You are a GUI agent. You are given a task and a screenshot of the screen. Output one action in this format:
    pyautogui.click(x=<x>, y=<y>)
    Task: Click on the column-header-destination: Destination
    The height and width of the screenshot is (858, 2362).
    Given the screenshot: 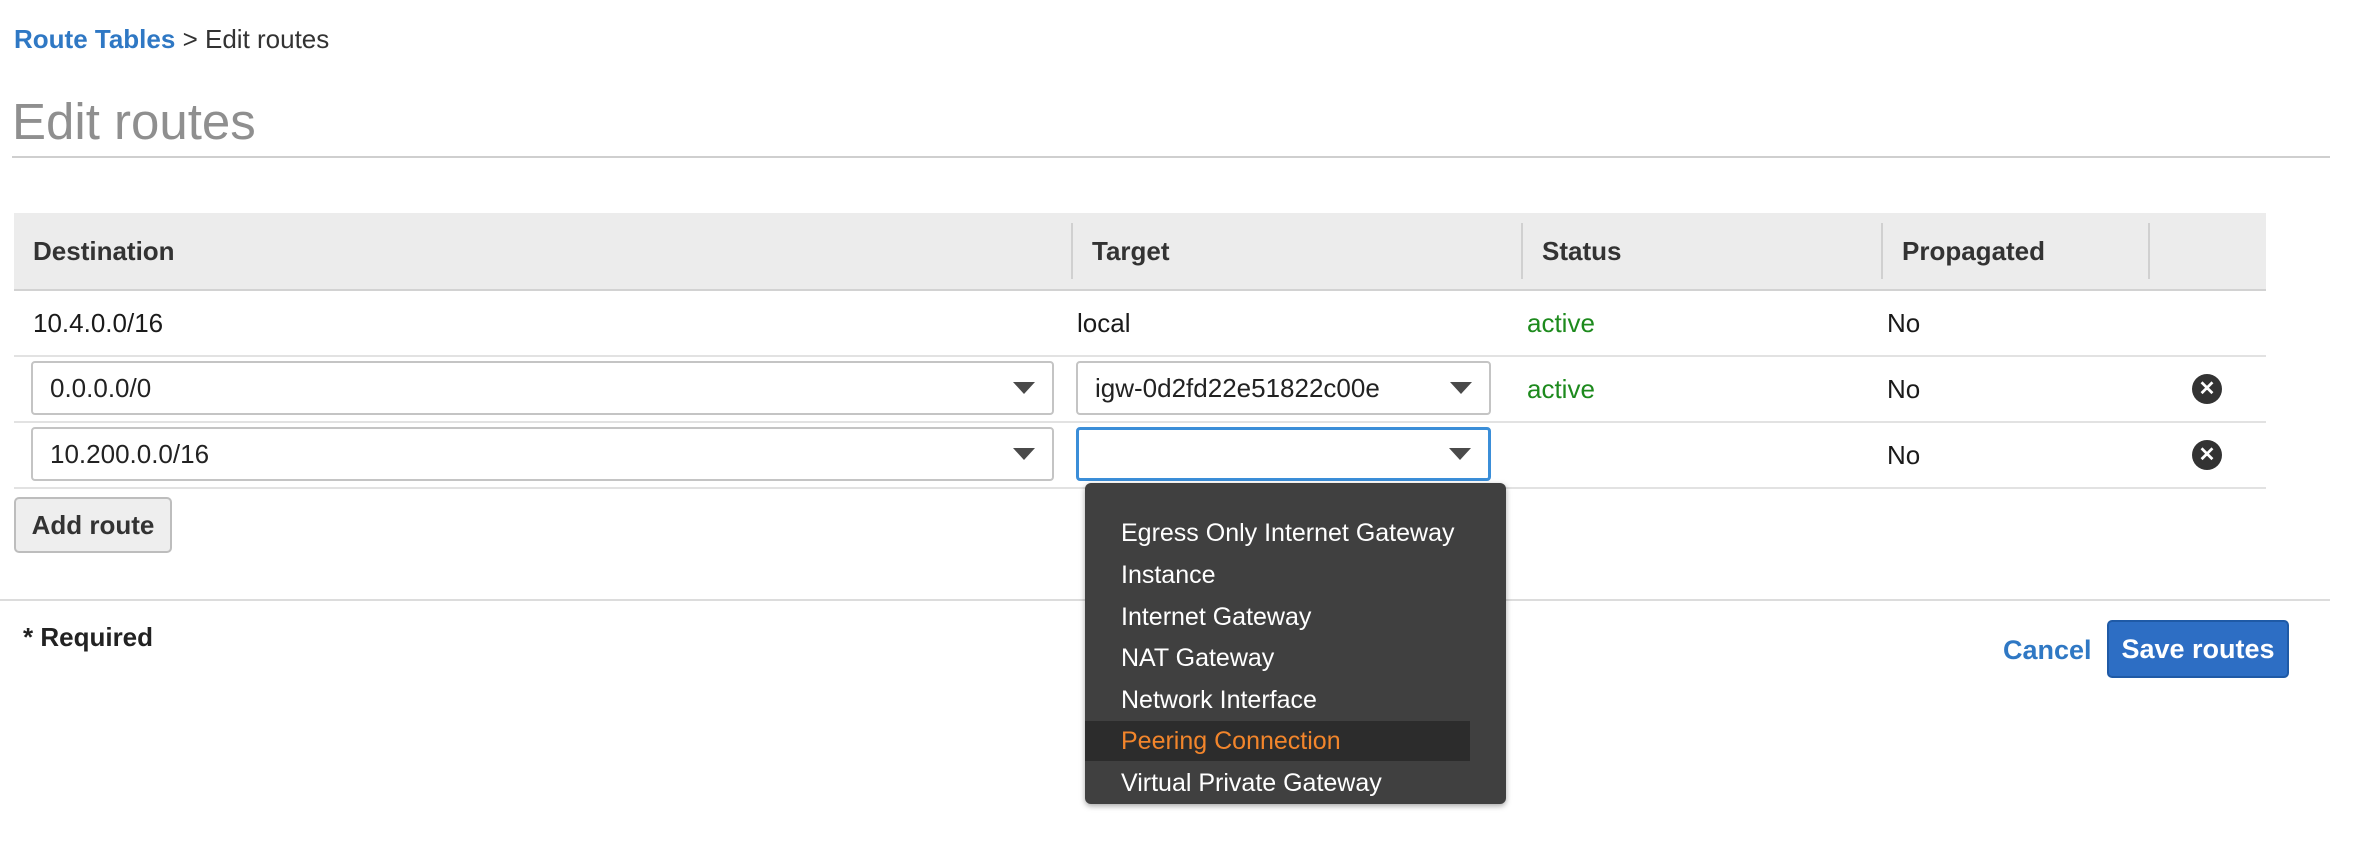 What is the action you would take?
    pyautogui.click(x=104, y=251)
    